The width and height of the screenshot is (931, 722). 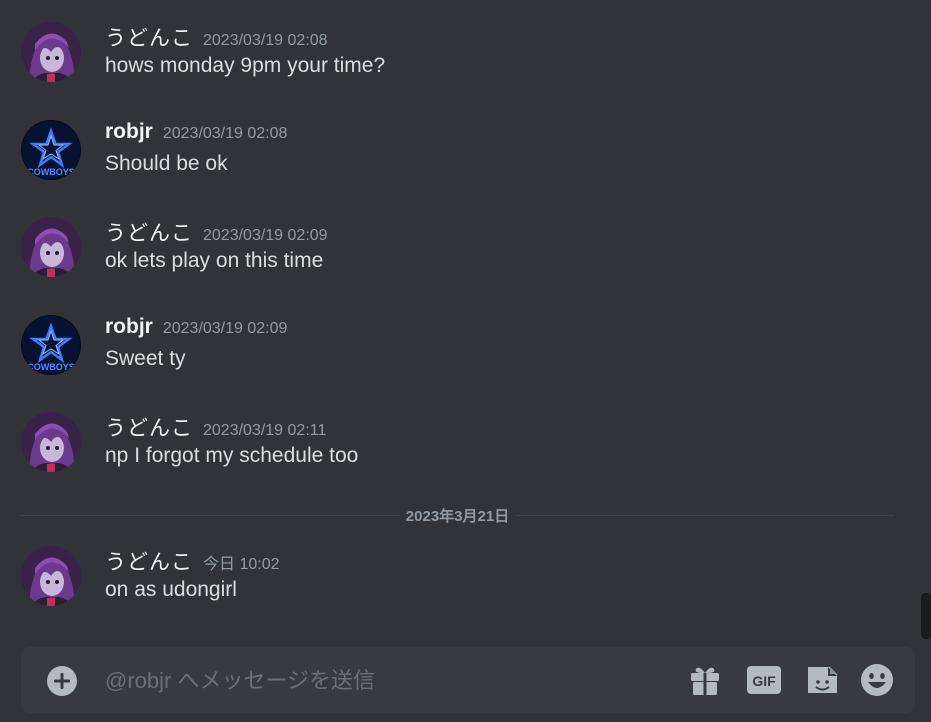 I want to click on plus-circle-icon, so click(x=62, y=681).